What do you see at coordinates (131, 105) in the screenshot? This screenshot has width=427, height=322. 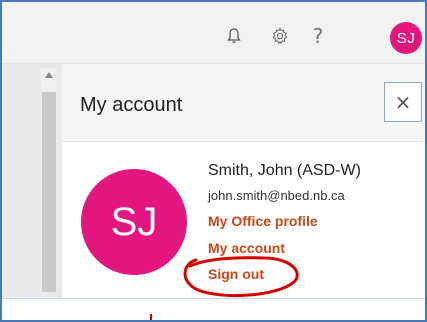 I see `panel-title: My account` at bounding box center [131, 105].